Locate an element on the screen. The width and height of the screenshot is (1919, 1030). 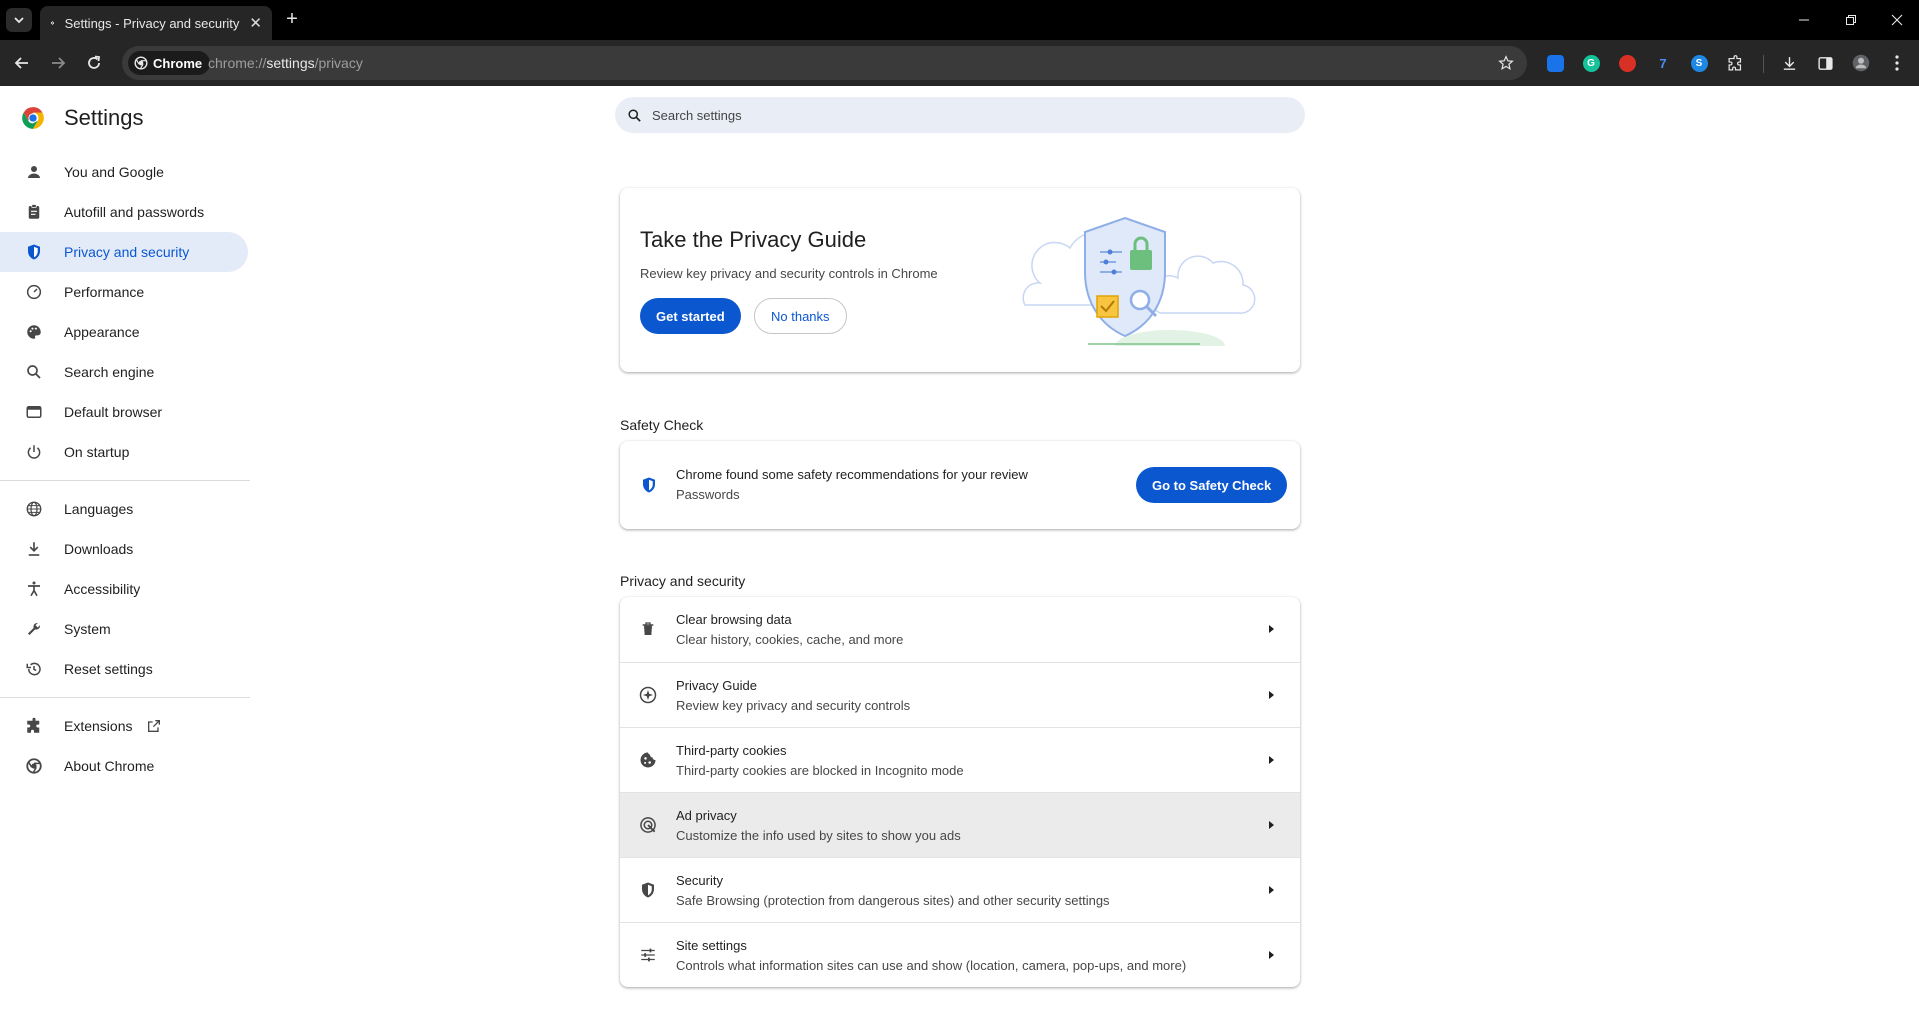
row-title: Security is located at coordinates (699, 880).